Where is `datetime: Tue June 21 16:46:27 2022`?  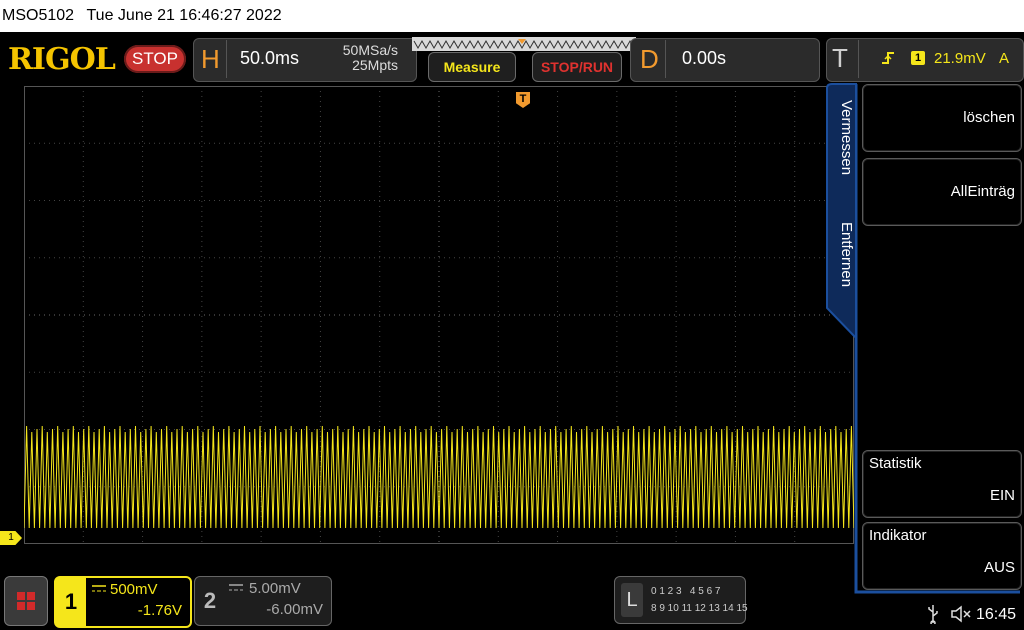
datetime: Tue June 21 16:46:27 2022 is located at coordinates (184, 15).